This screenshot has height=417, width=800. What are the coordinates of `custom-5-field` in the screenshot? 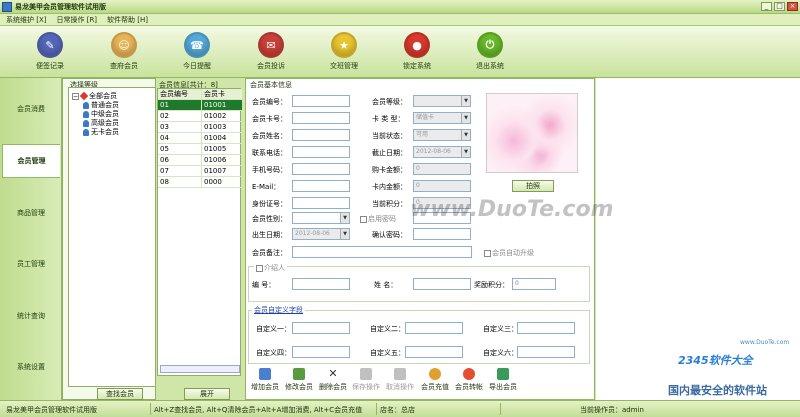 It's located at (434, 352).